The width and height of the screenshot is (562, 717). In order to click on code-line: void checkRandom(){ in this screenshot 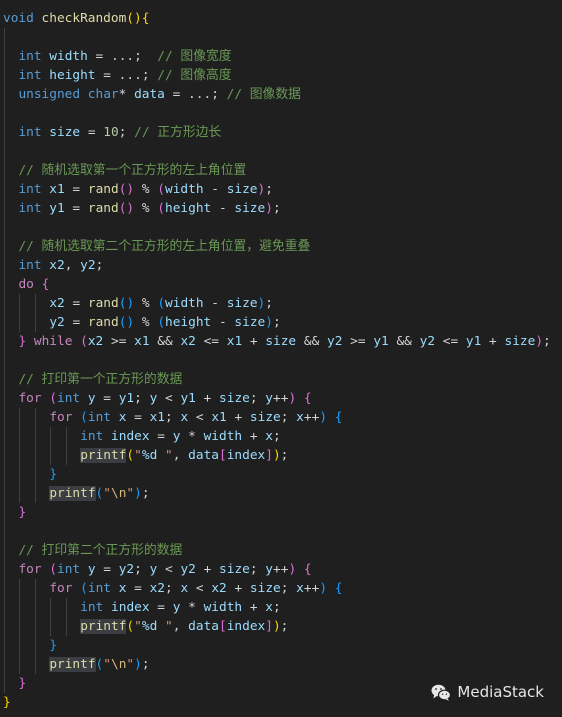, I will do `click(76, 18)`.